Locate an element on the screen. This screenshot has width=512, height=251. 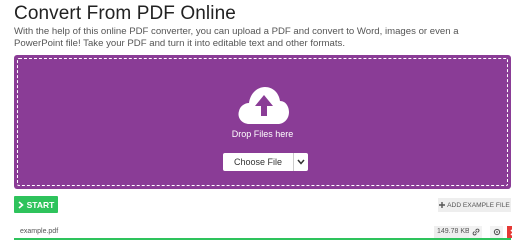
page-title: Convert From PDF Online is located at coordinates (125, 13).